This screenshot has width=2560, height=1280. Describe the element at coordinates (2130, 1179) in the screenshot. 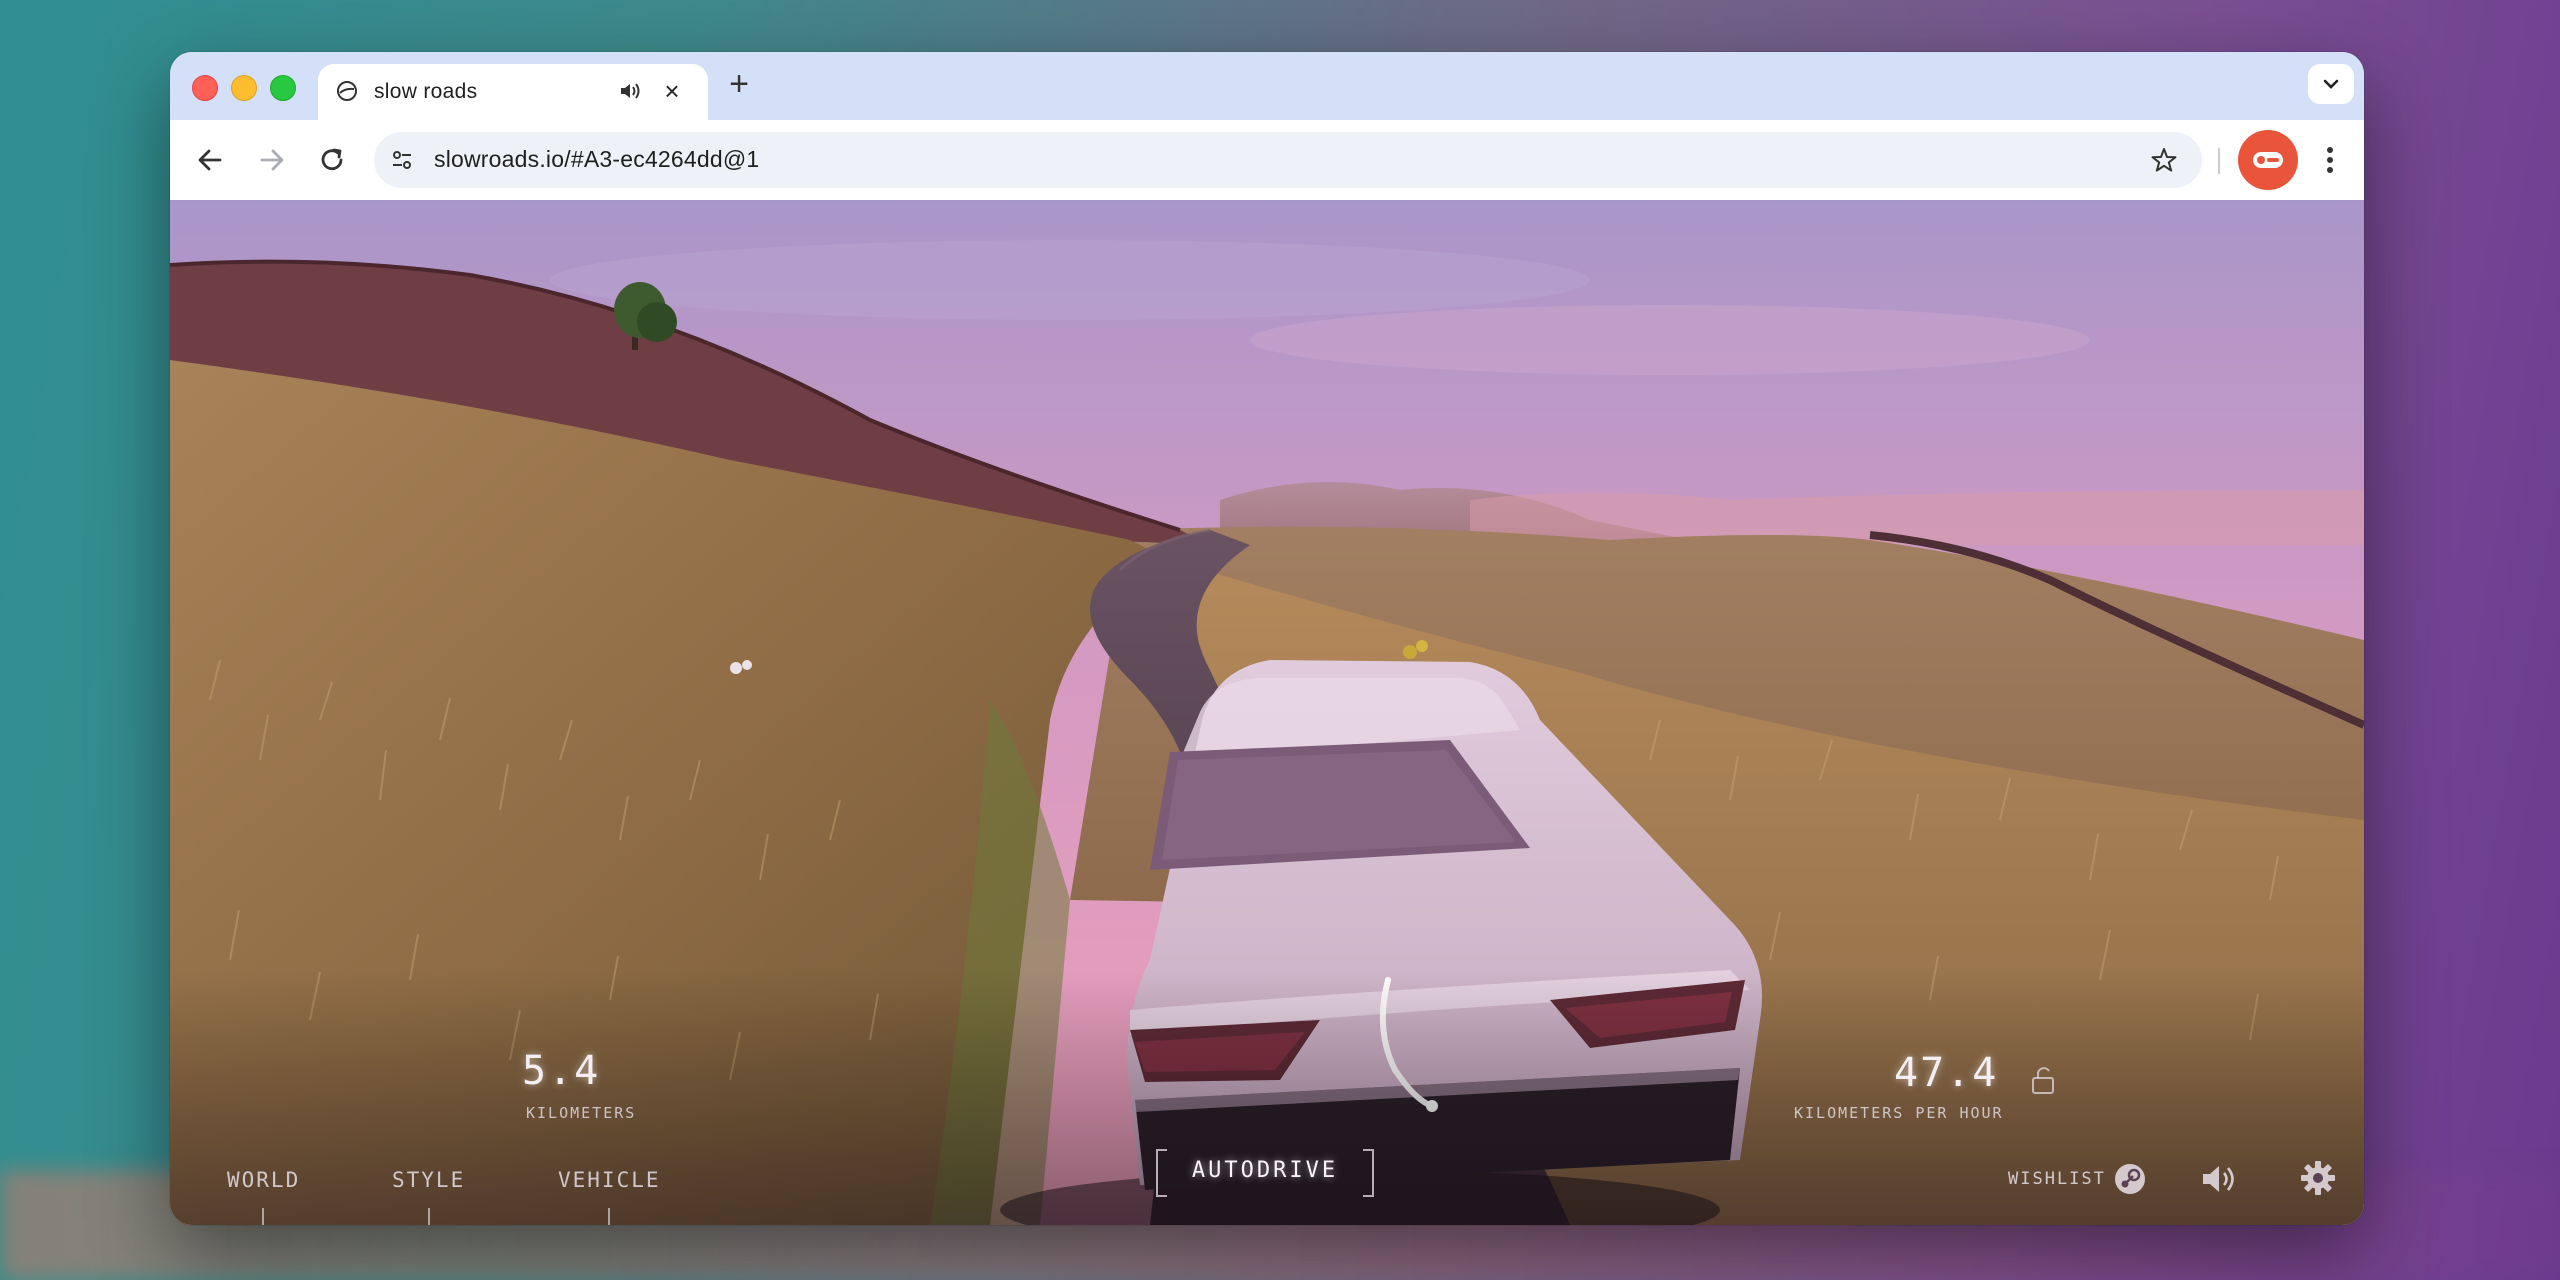

I see `steam-icon` at that location.